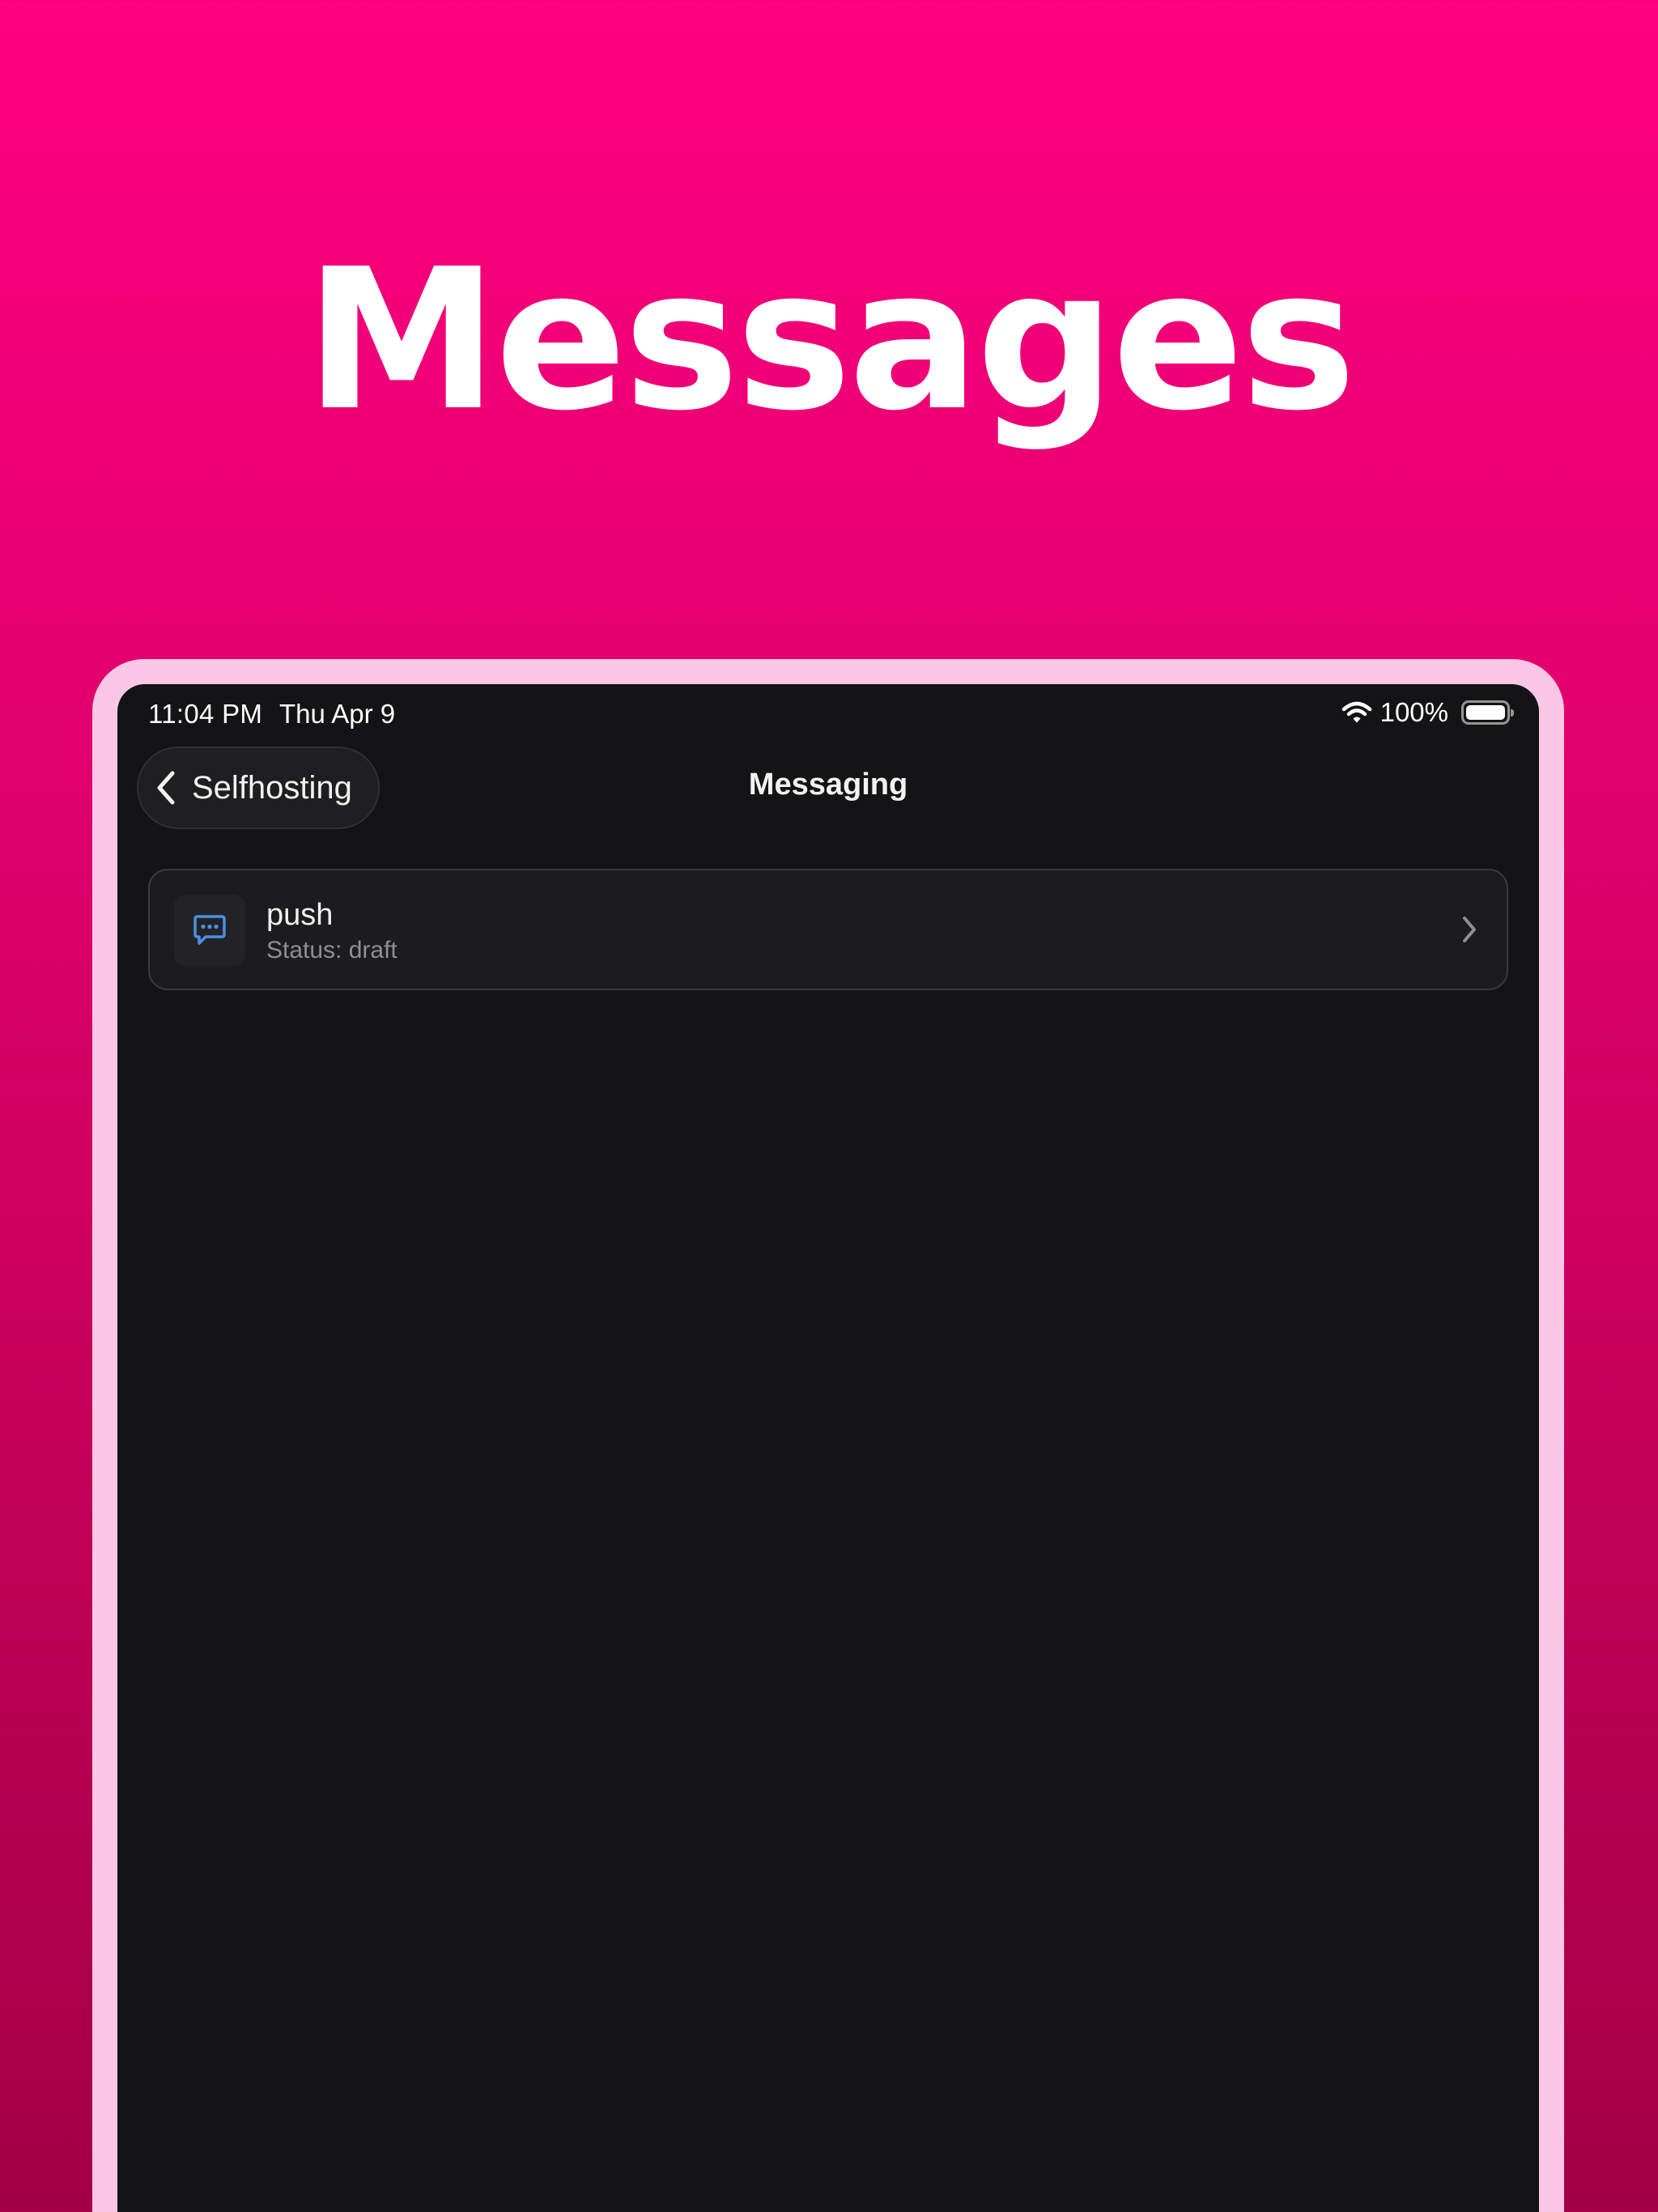 This screenshot has height=2212, width=1658. I want to click on hero-headline: Messages, so click(830, 340).